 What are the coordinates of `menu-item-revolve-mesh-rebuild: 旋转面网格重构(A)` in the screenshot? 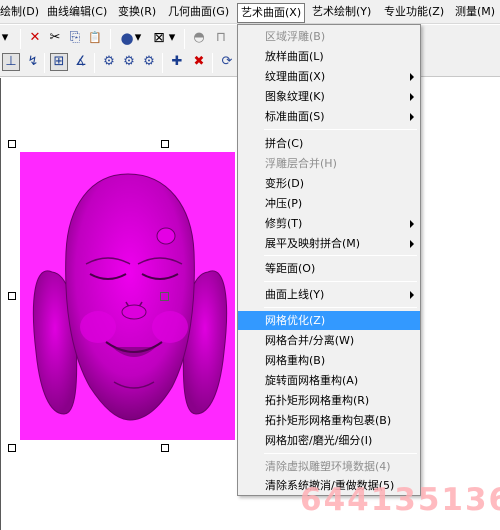 It's located at (329, 380).